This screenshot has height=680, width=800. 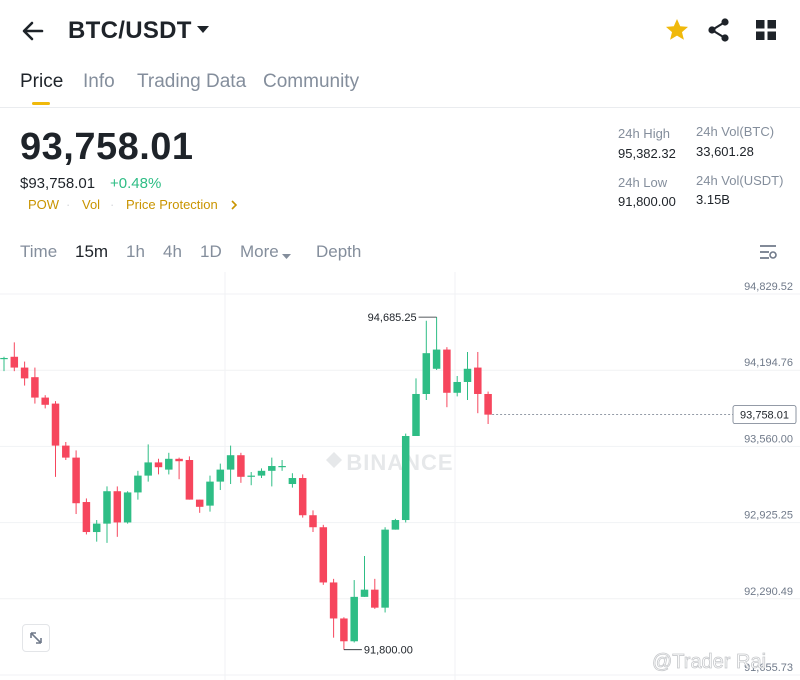 What do you see at coordinates (719, 30) in the screenshot?
I see `share-icon` at bounding box center [719, 30].